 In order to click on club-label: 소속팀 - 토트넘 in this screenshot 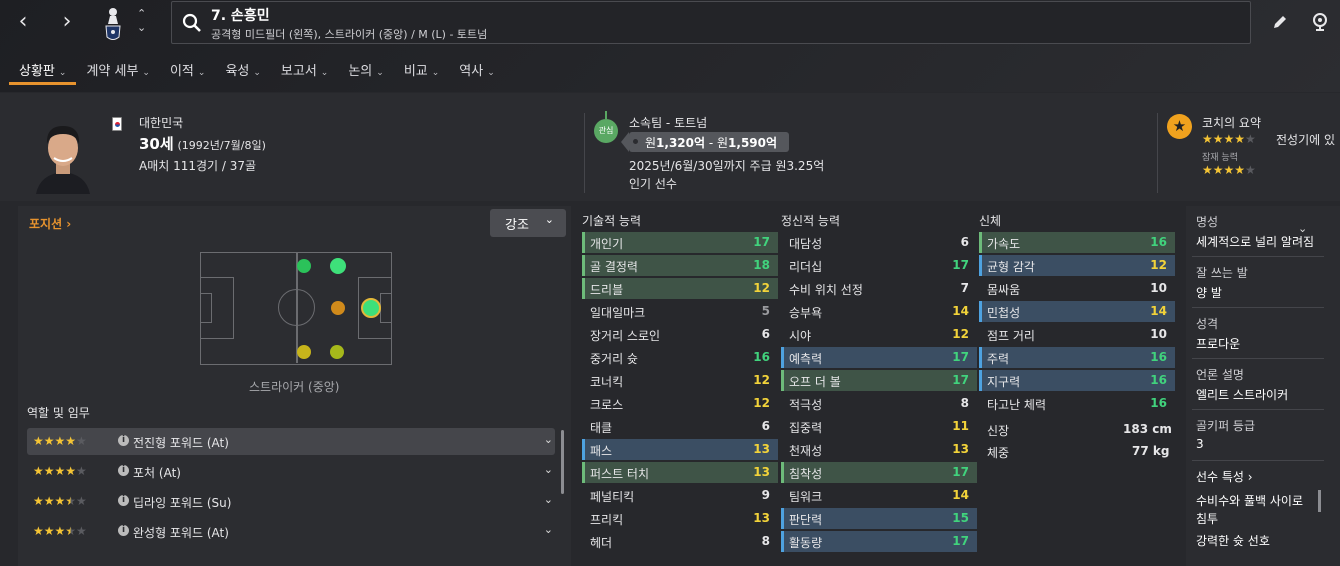, I will do `click(668, 123)`.